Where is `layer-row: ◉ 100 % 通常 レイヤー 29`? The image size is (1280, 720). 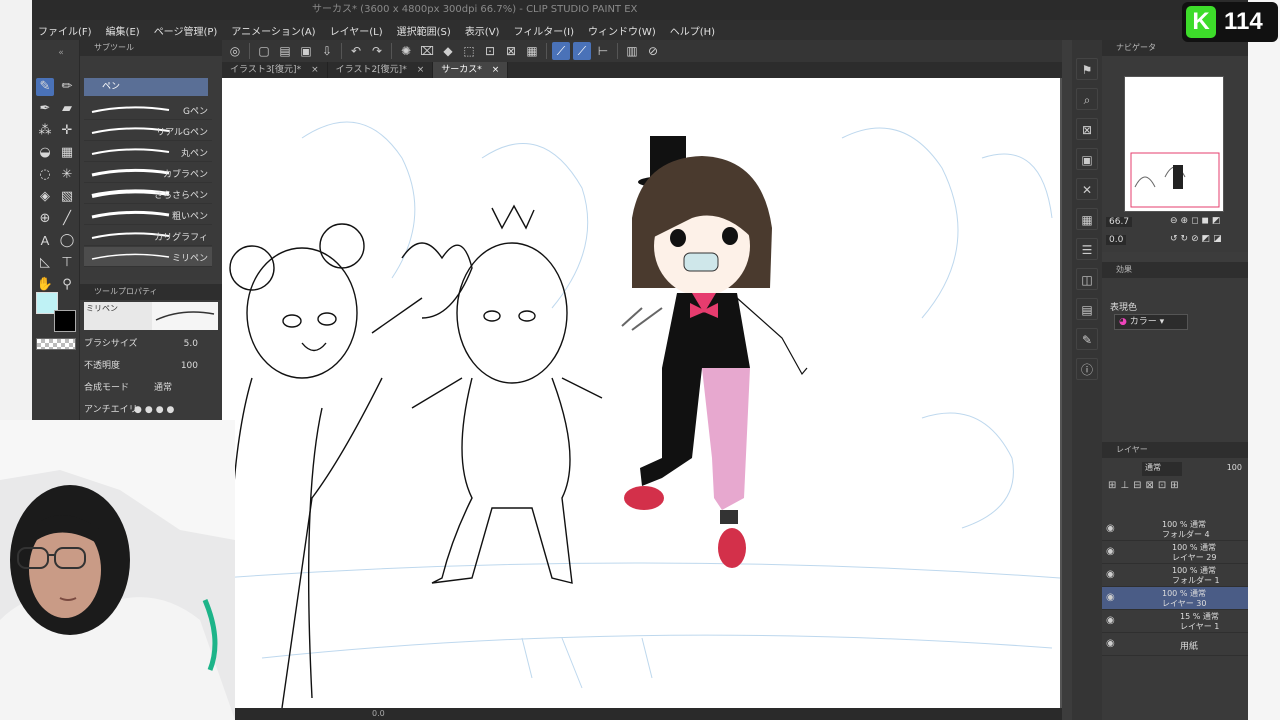 layer-row: ◉ 100 % 通常 レイヤー 29 is located at coordinates (1175, 552).